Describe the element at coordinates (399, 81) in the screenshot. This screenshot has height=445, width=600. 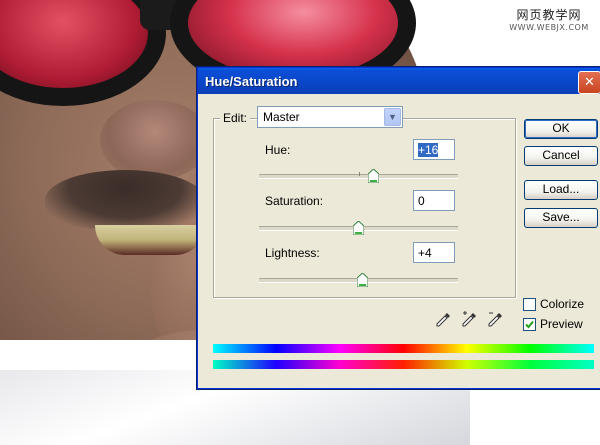
I see `dialog-titlebar: Hue/Saturation ✕` at that location.